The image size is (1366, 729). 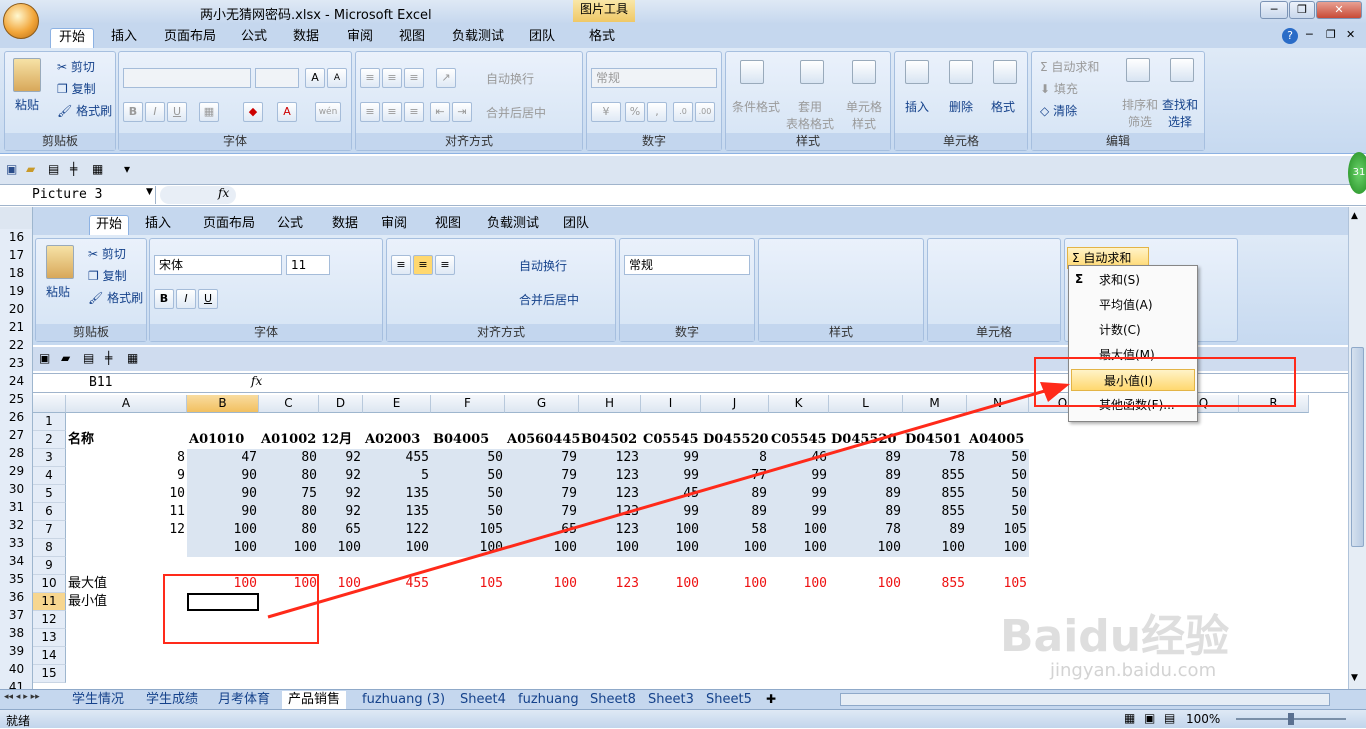 What do you see at coordinates (16, 363) in the screenshot?
I see `outer-row-header: 23` at bounding box center [16, 363].